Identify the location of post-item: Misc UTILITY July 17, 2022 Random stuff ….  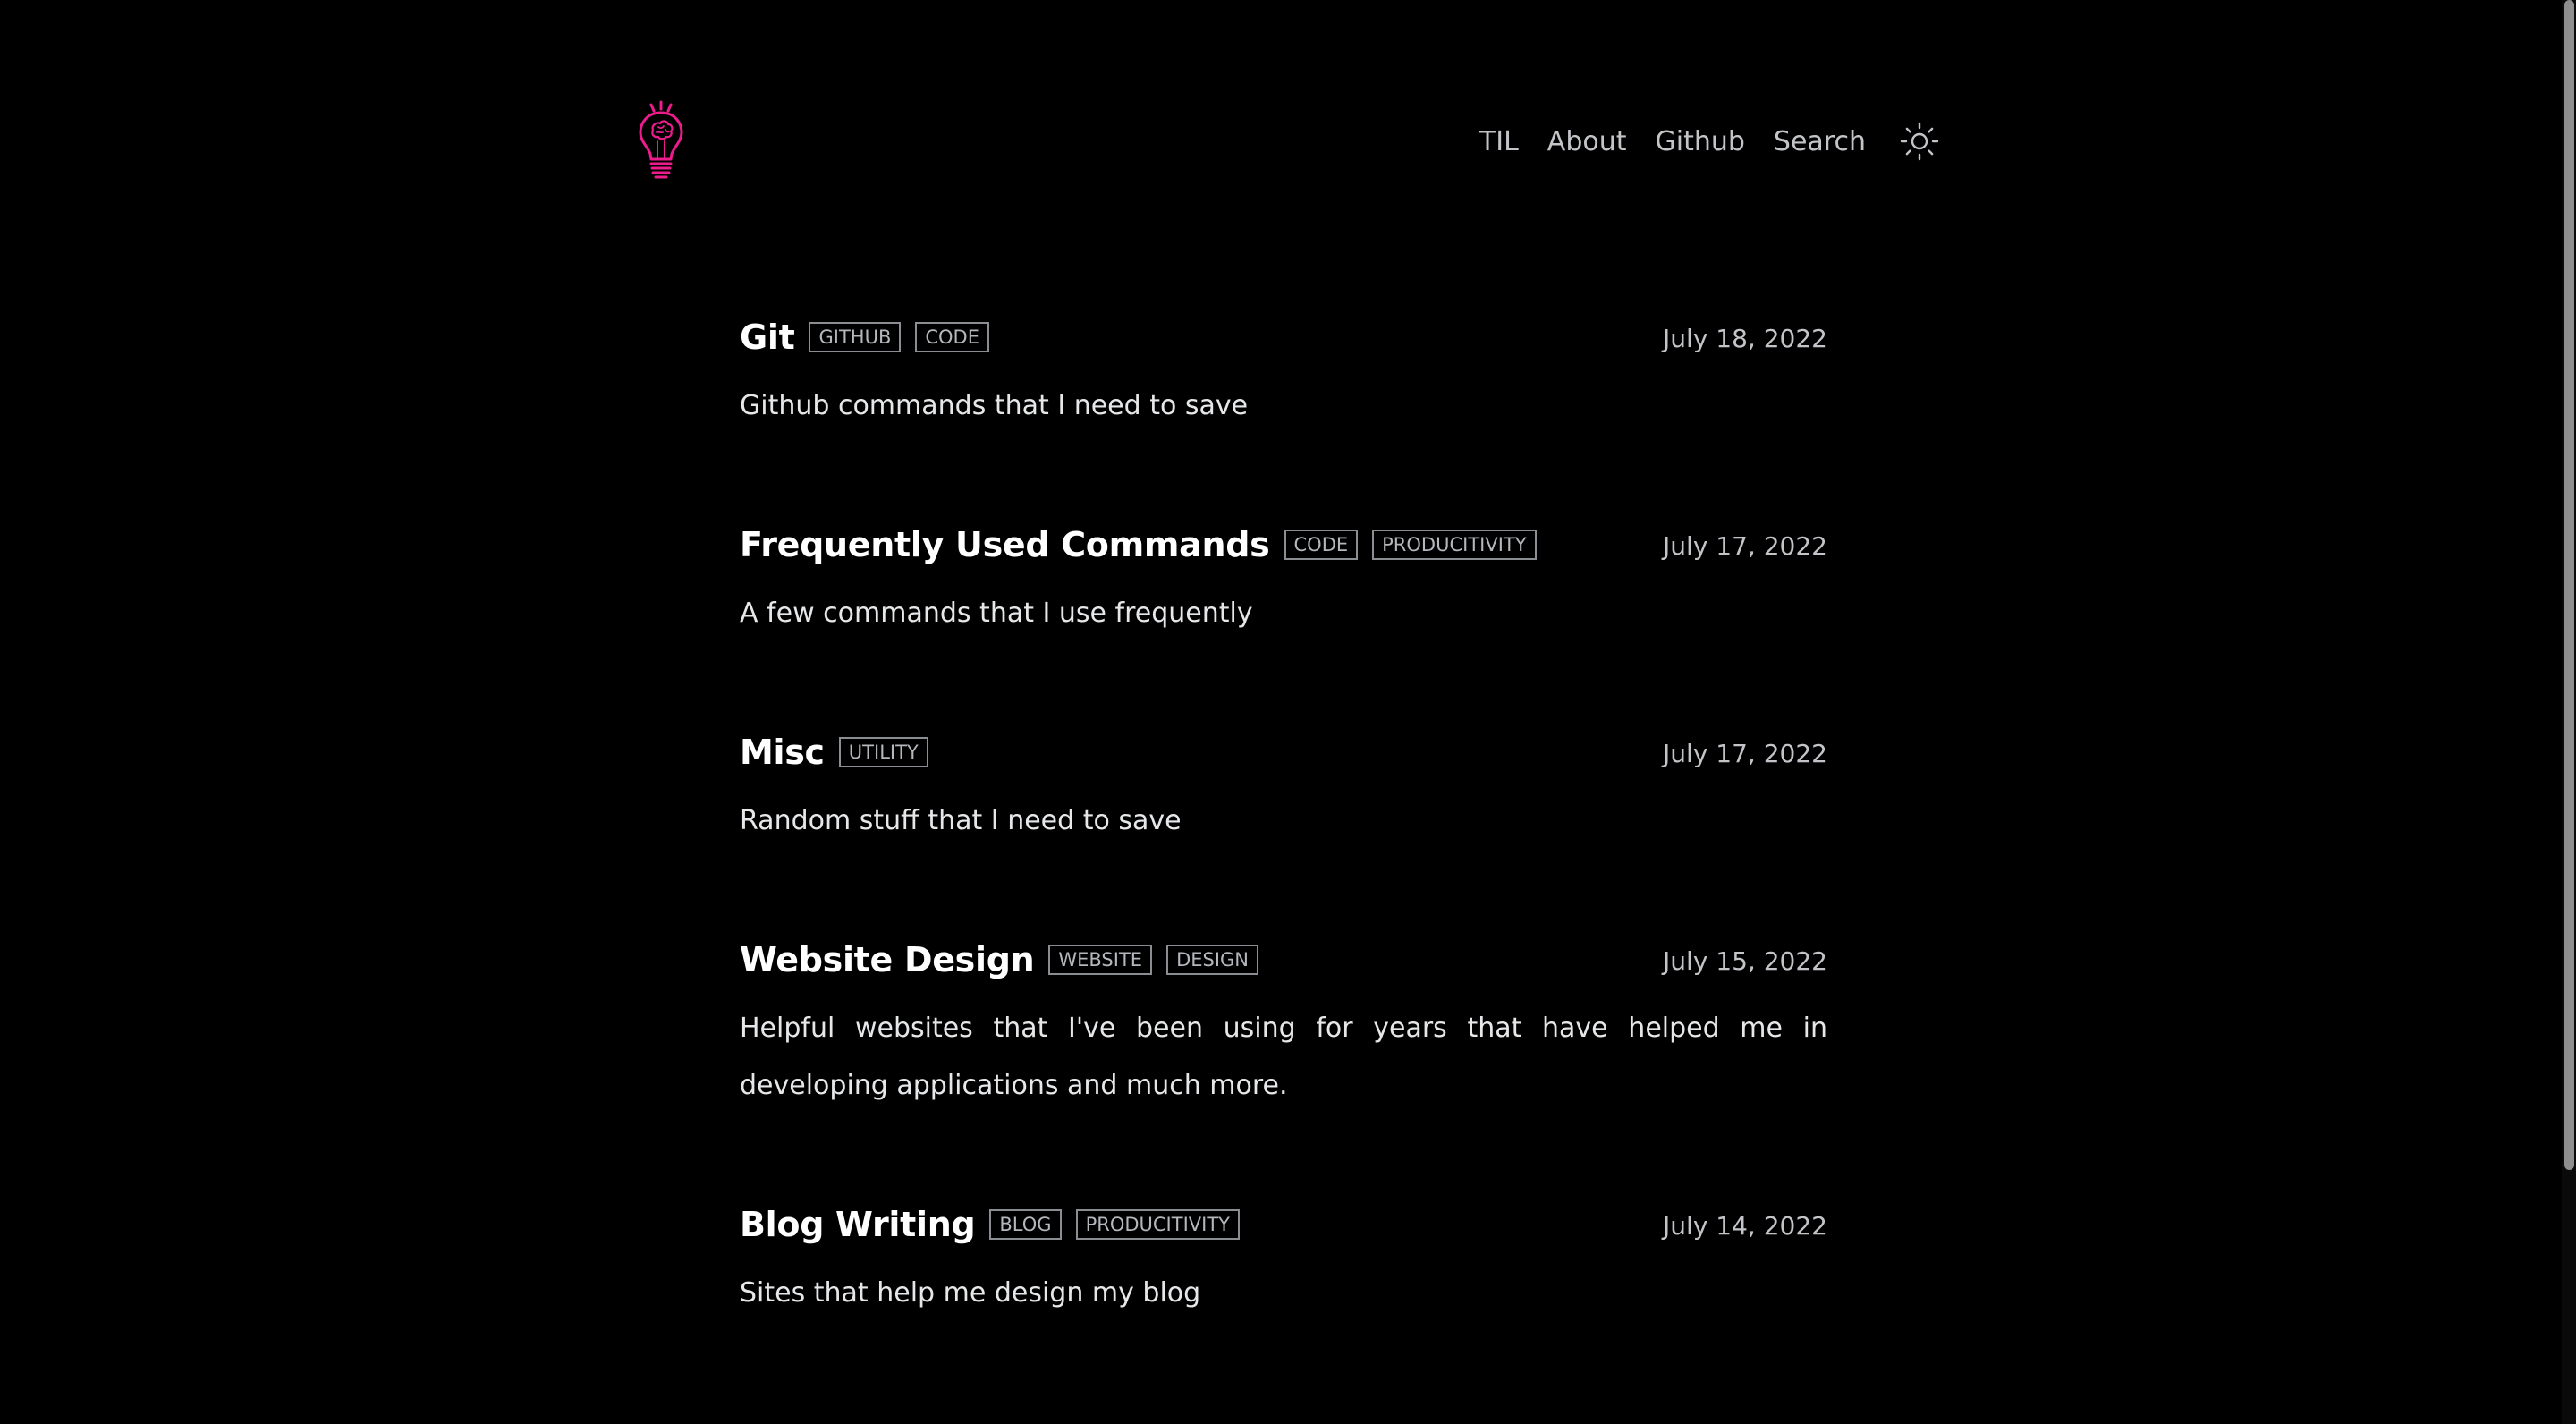
(1283, 802).